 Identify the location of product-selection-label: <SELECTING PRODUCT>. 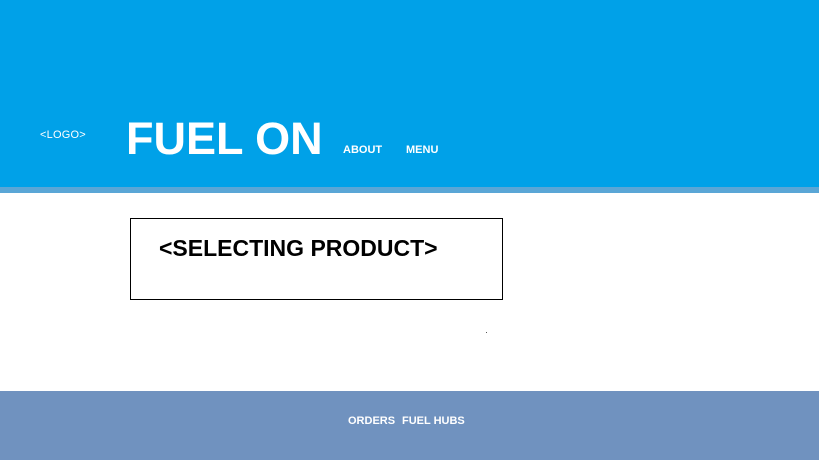
(298, 248).